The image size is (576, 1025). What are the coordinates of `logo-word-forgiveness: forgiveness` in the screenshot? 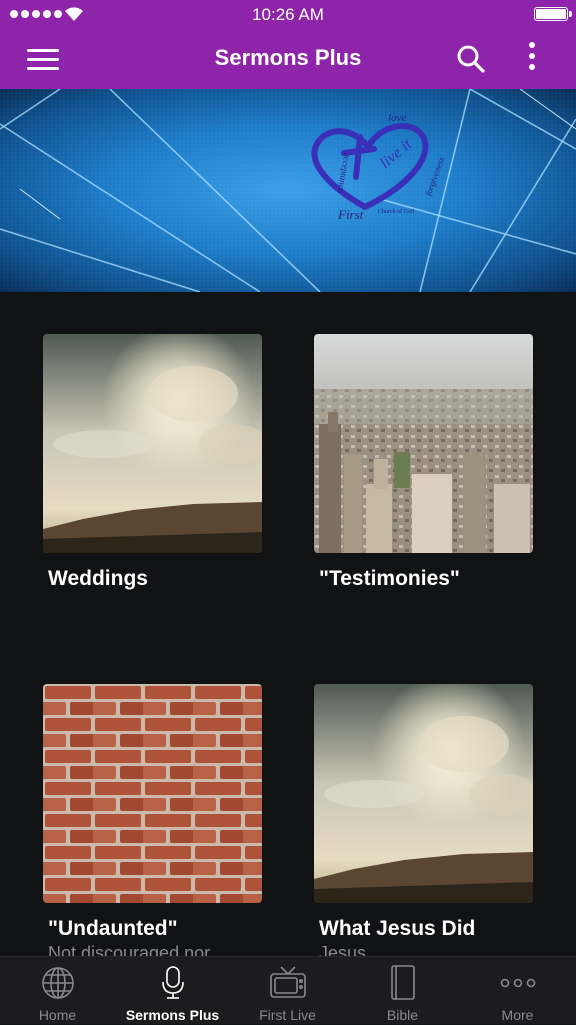 It's located at (434, 176).